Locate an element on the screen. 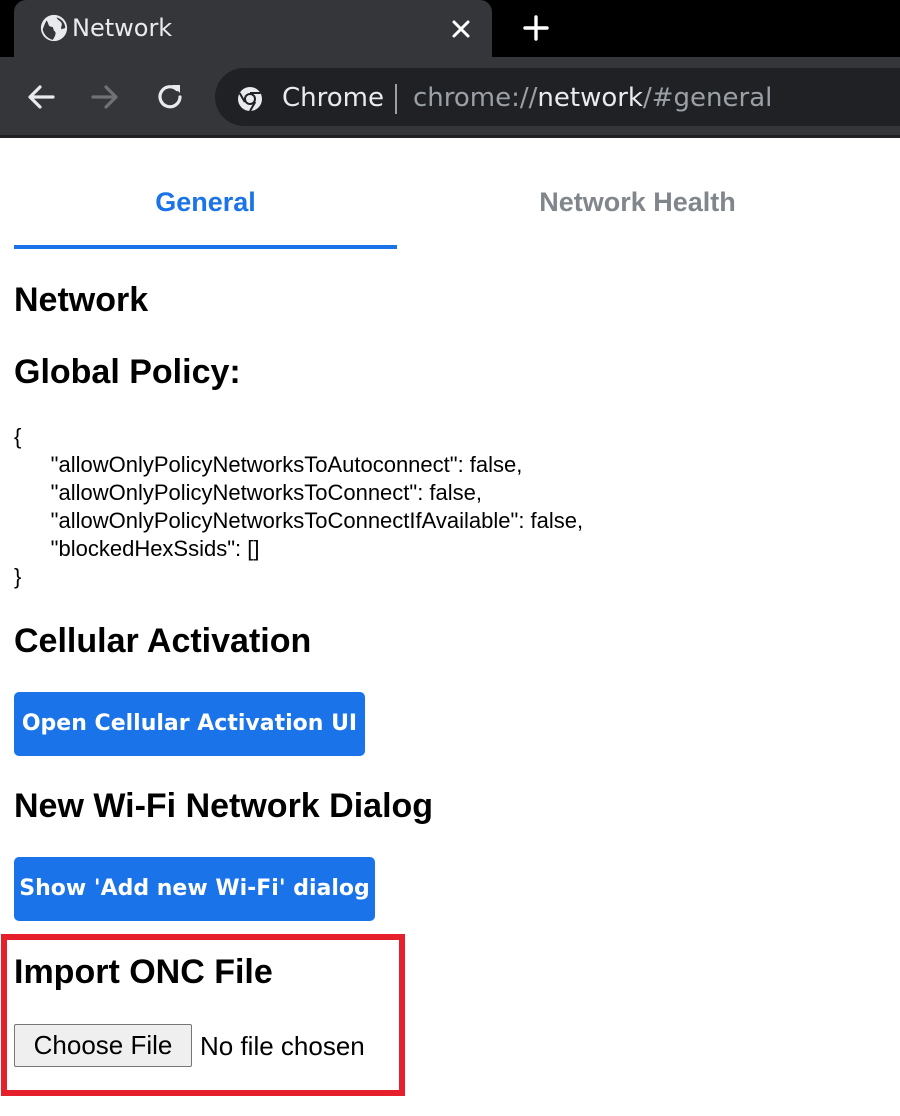 This screenshot has height=1116, width=900. globe-icon is located at coordinates (54, 28).